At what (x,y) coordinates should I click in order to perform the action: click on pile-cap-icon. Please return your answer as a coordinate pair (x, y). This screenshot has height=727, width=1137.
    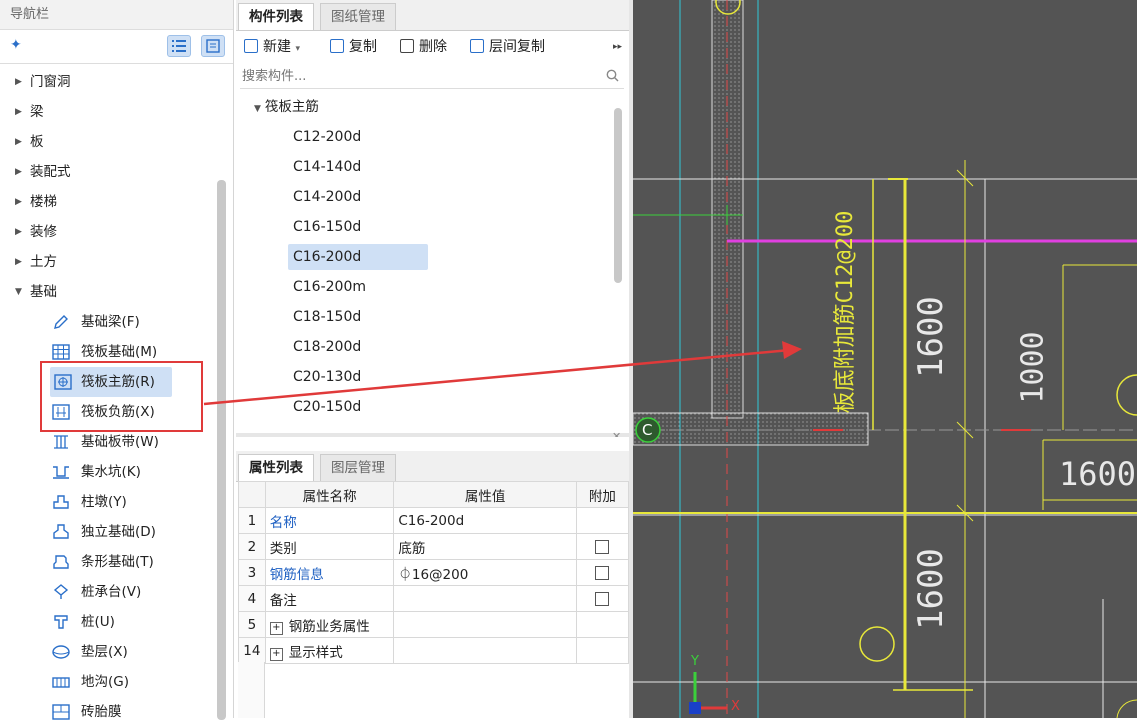
    Looking at the image, I should click on (61, 591).